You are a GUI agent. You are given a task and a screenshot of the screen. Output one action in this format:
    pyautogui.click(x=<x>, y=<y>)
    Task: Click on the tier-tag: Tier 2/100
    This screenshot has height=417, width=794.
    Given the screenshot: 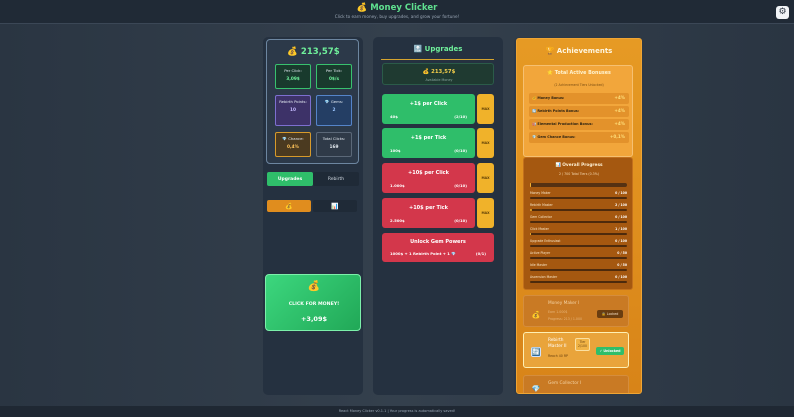 What is the action you would take?
    pyautogui.click(x=582, y=344)
    